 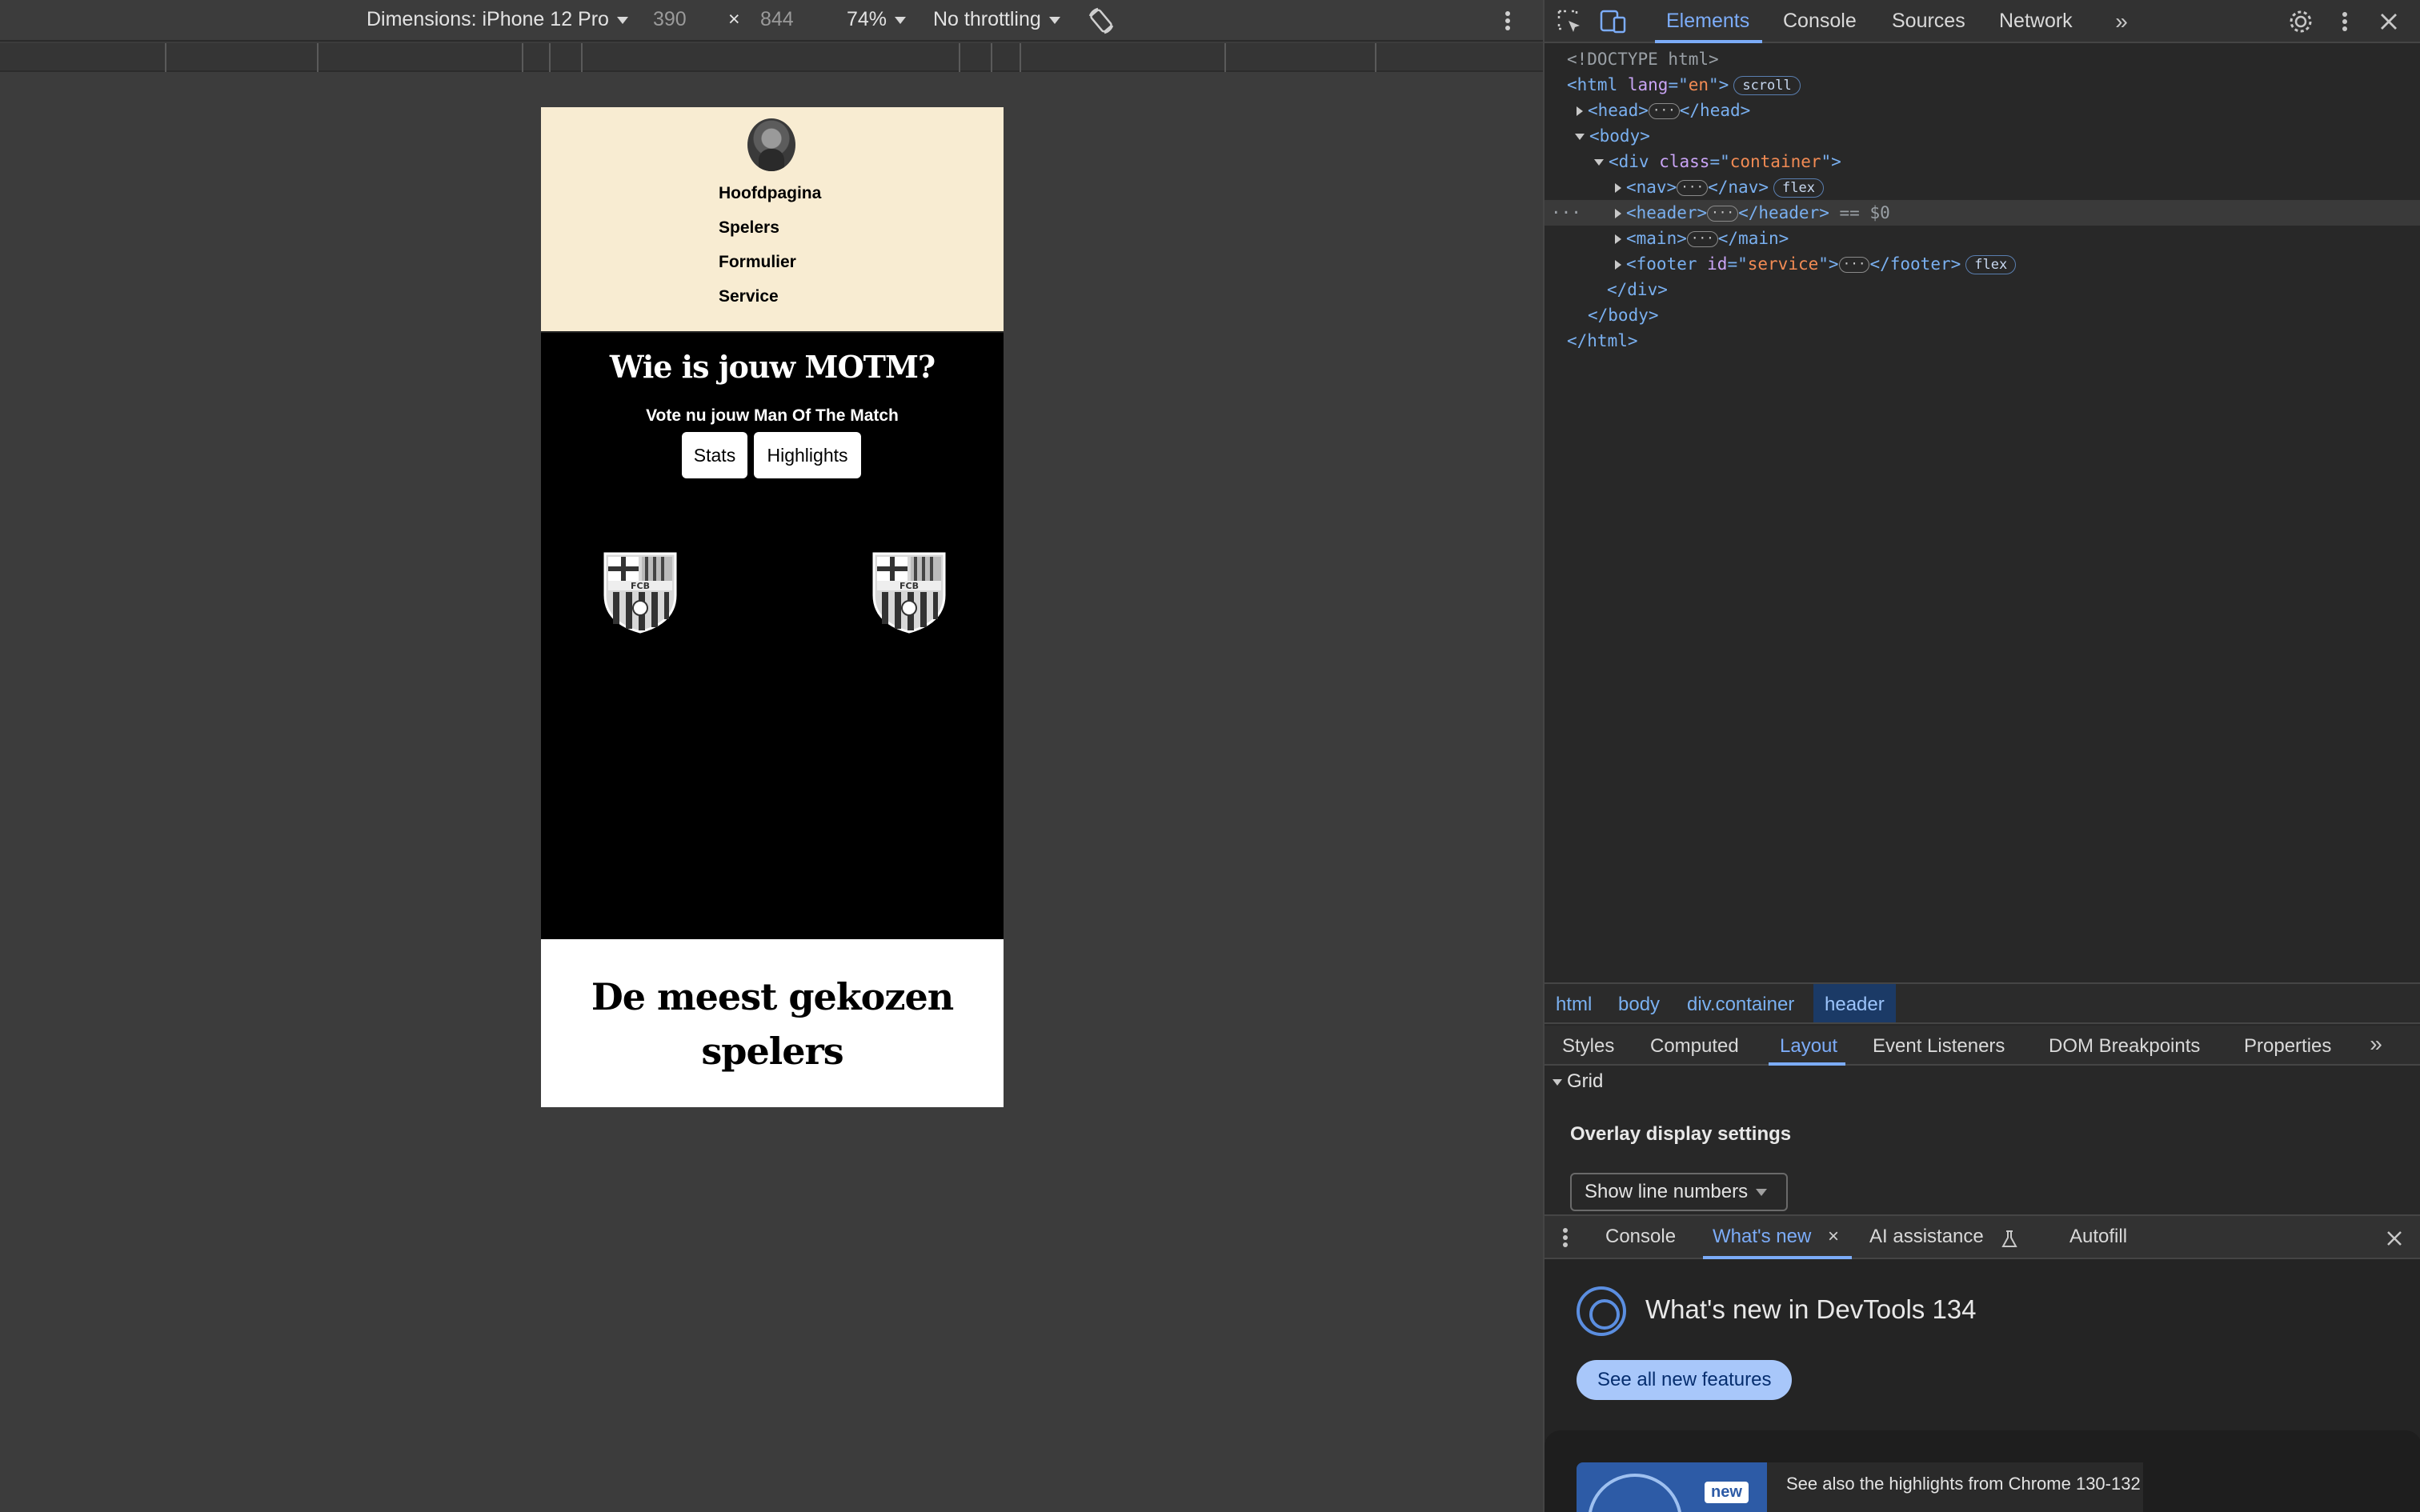 I want to click on nav-link-service: Service, so click(x=749, y=296).